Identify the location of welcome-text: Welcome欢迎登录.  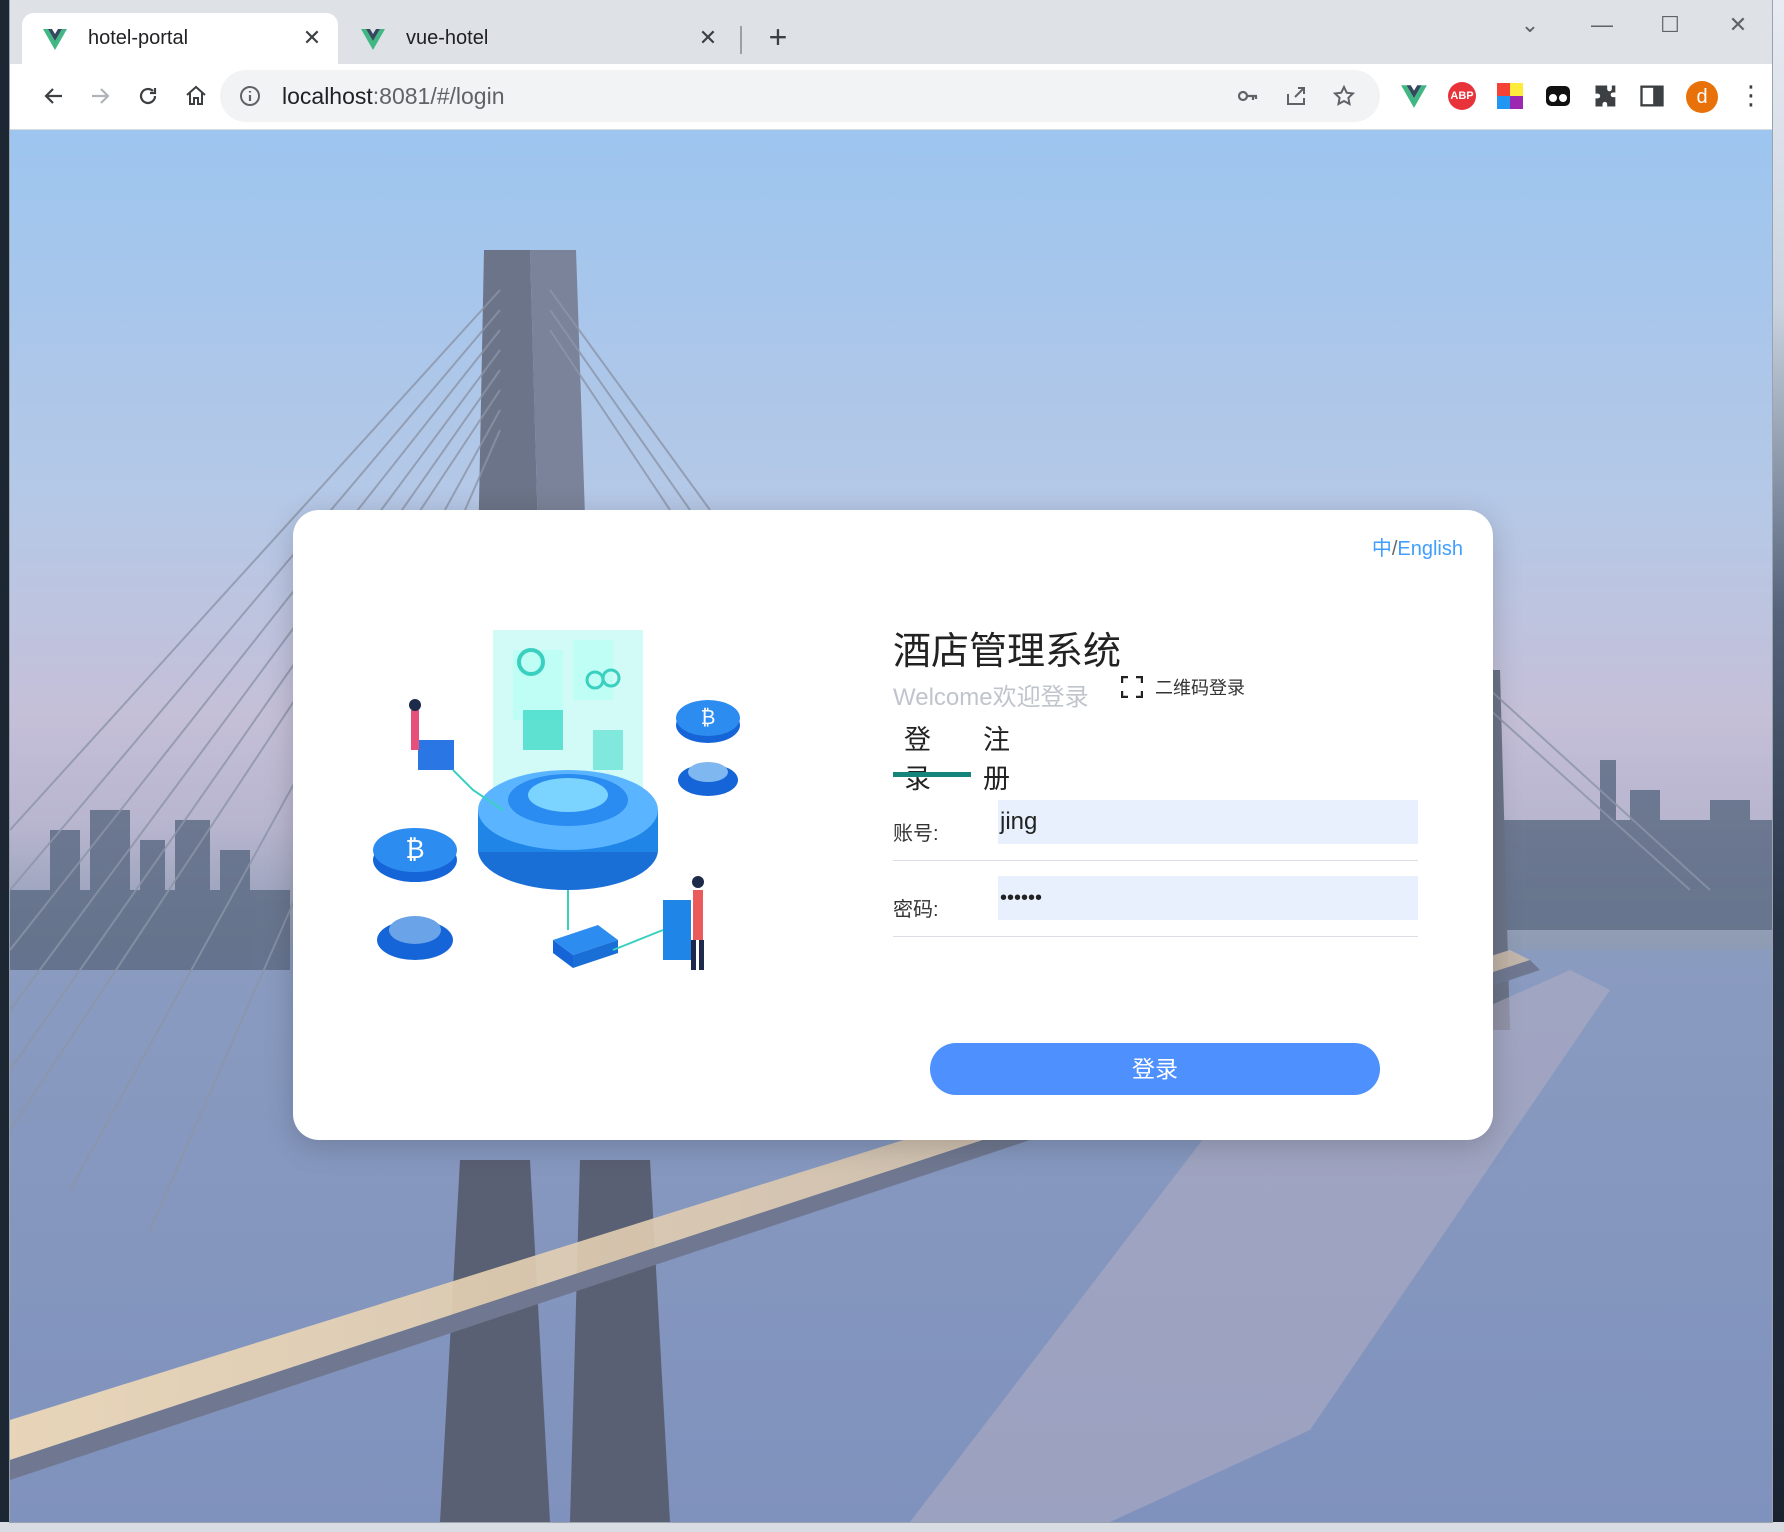
(991, 697).